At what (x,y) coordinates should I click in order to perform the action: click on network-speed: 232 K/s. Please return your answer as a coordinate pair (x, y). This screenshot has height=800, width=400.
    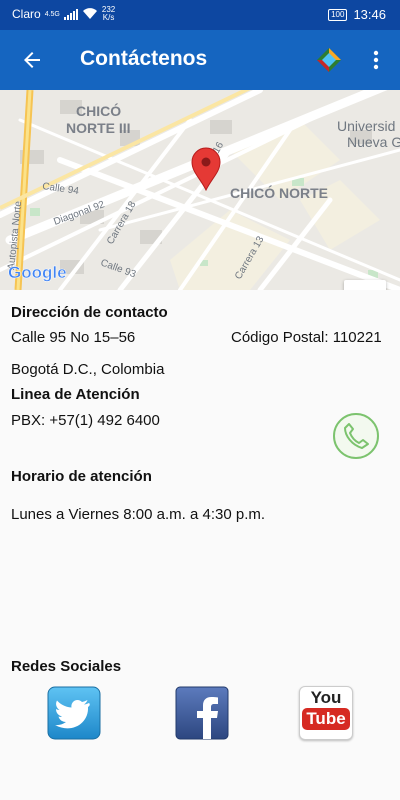
    Looking at the image, I should click on (108, 13).